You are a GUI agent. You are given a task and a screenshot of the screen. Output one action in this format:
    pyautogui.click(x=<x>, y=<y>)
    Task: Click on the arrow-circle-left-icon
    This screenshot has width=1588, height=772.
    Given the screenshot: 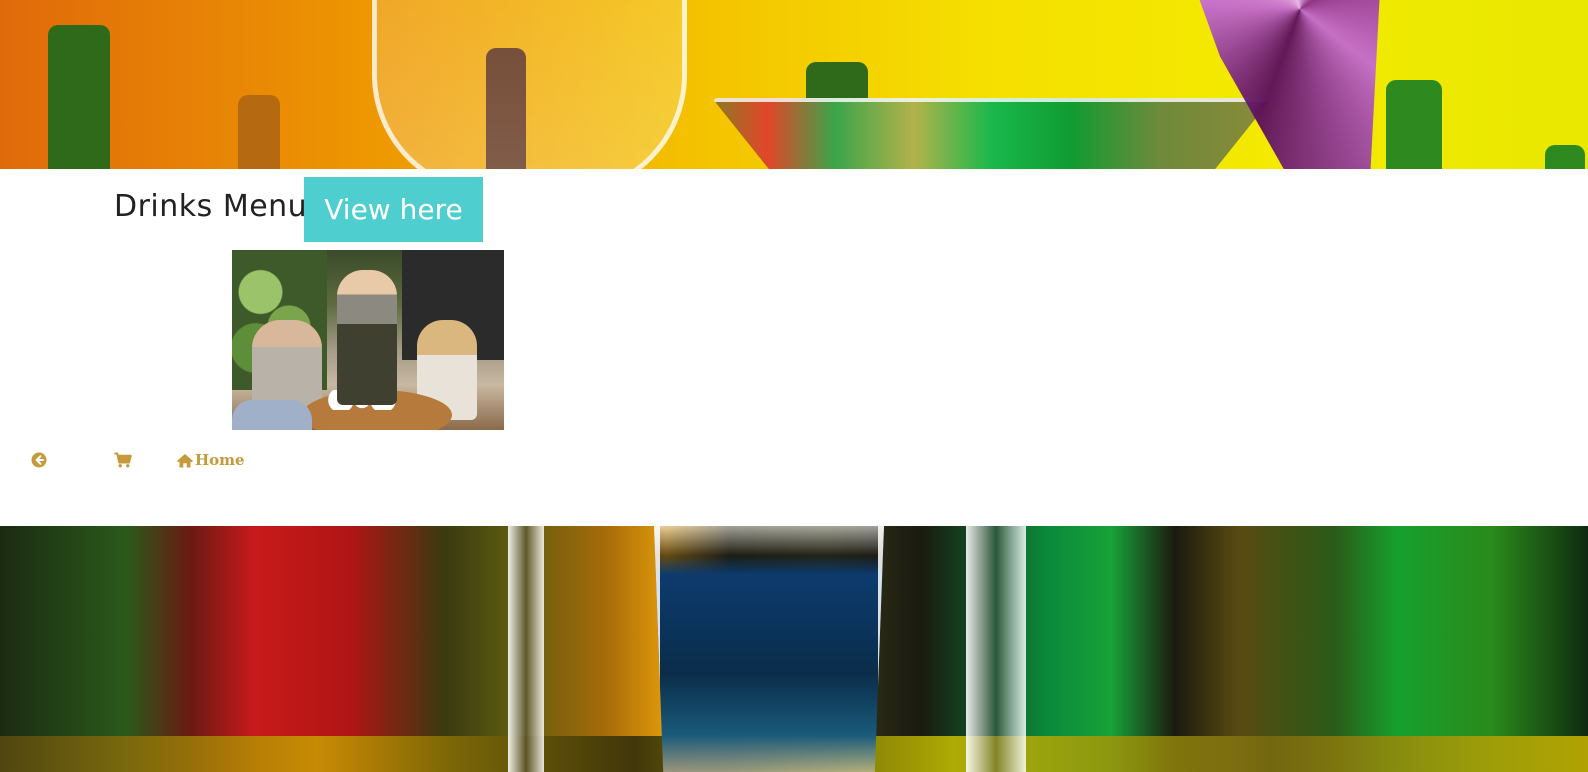 What is the action you would take?
    pyautogui.click(x=39, y=460)
    